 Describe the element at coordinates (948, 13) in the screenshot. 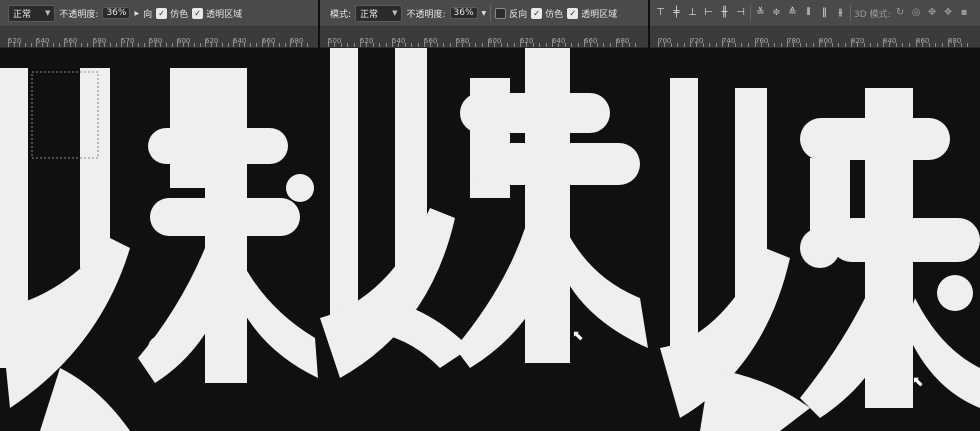

I see `3d-slide-icon: ❖` at that location.